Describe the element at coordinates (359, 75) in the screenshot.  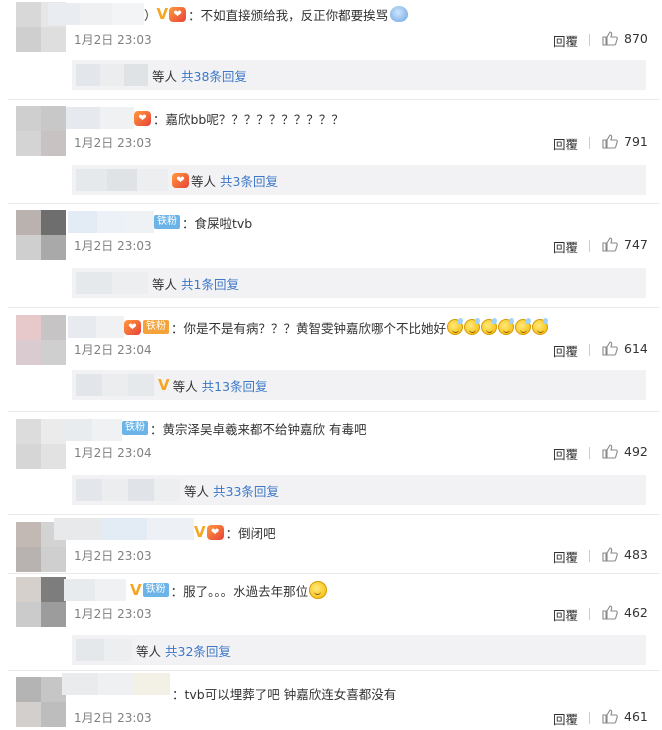
I see `sub-replies-bar: 等人 共38条回复` at that location.